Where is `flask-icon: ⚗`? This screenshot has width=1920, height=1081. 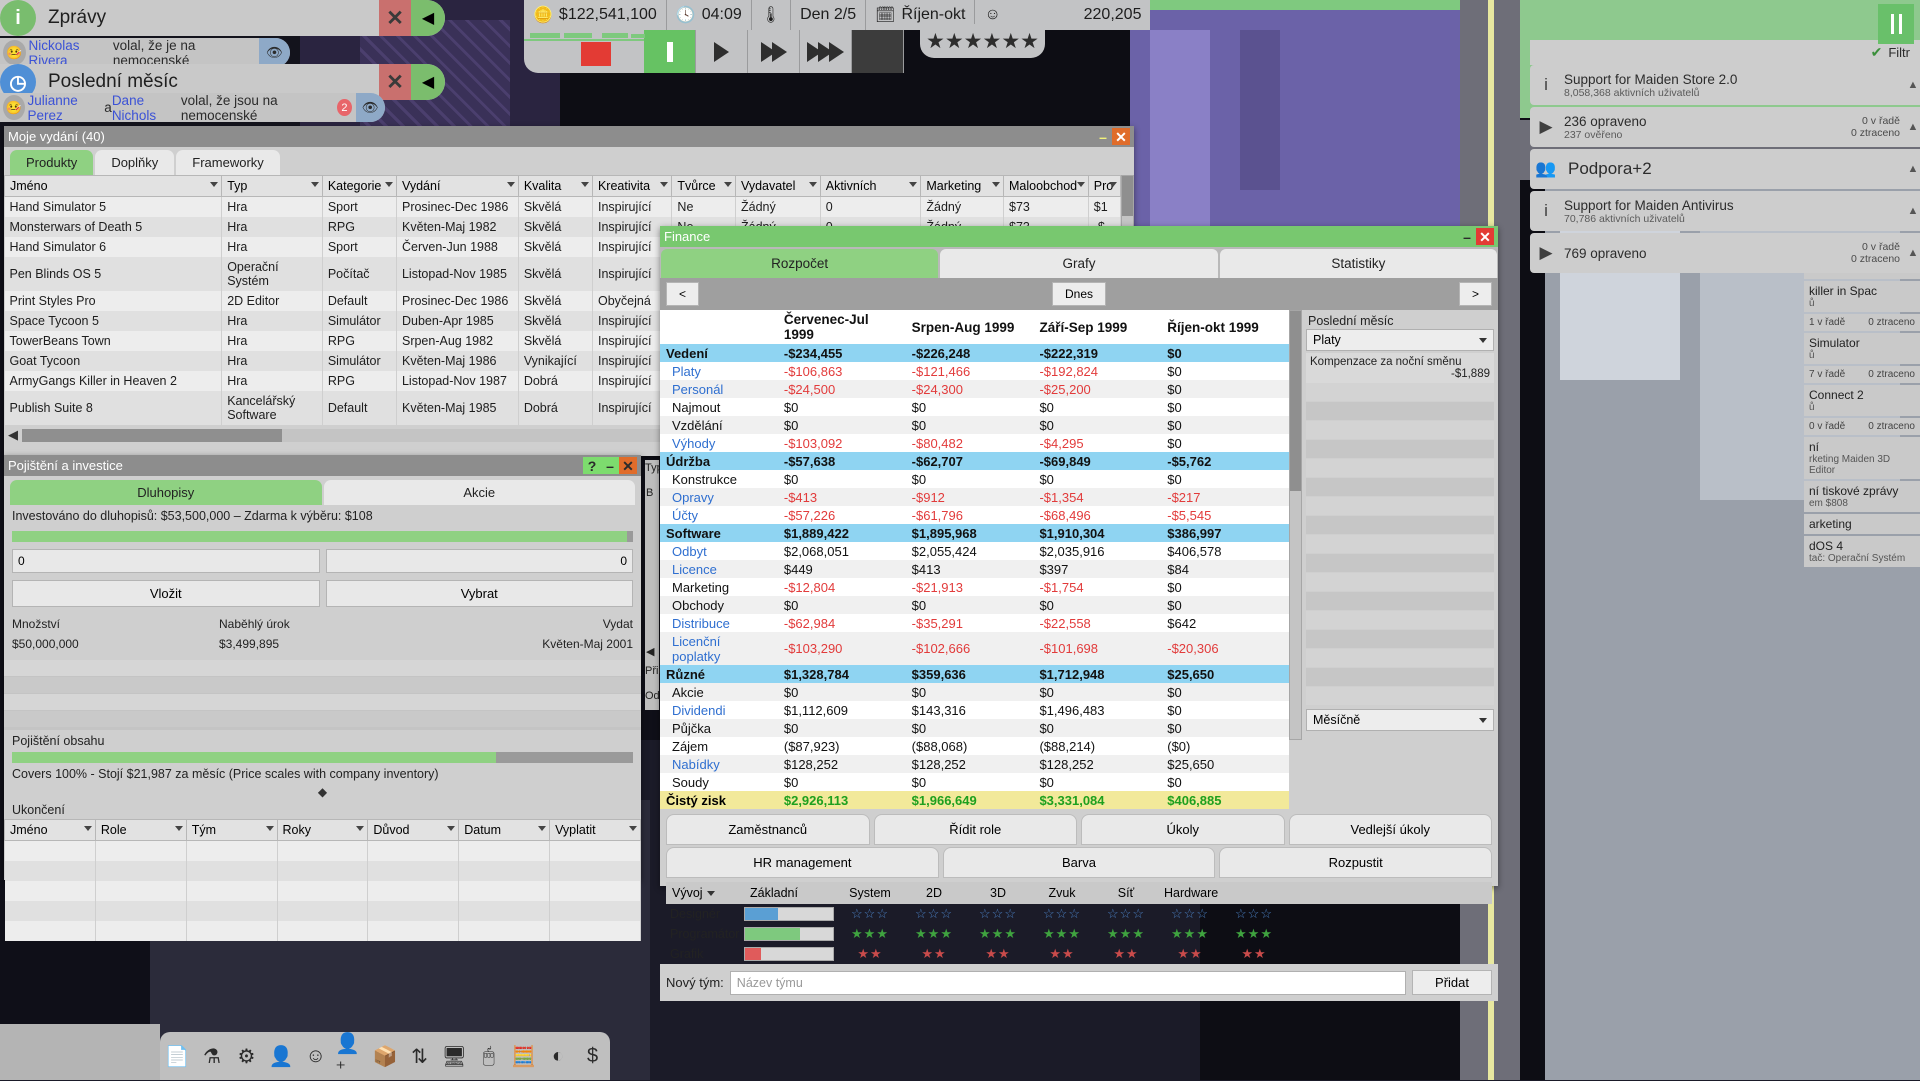
flask-icon: ⚗ is located at coordinates (212, 1056).